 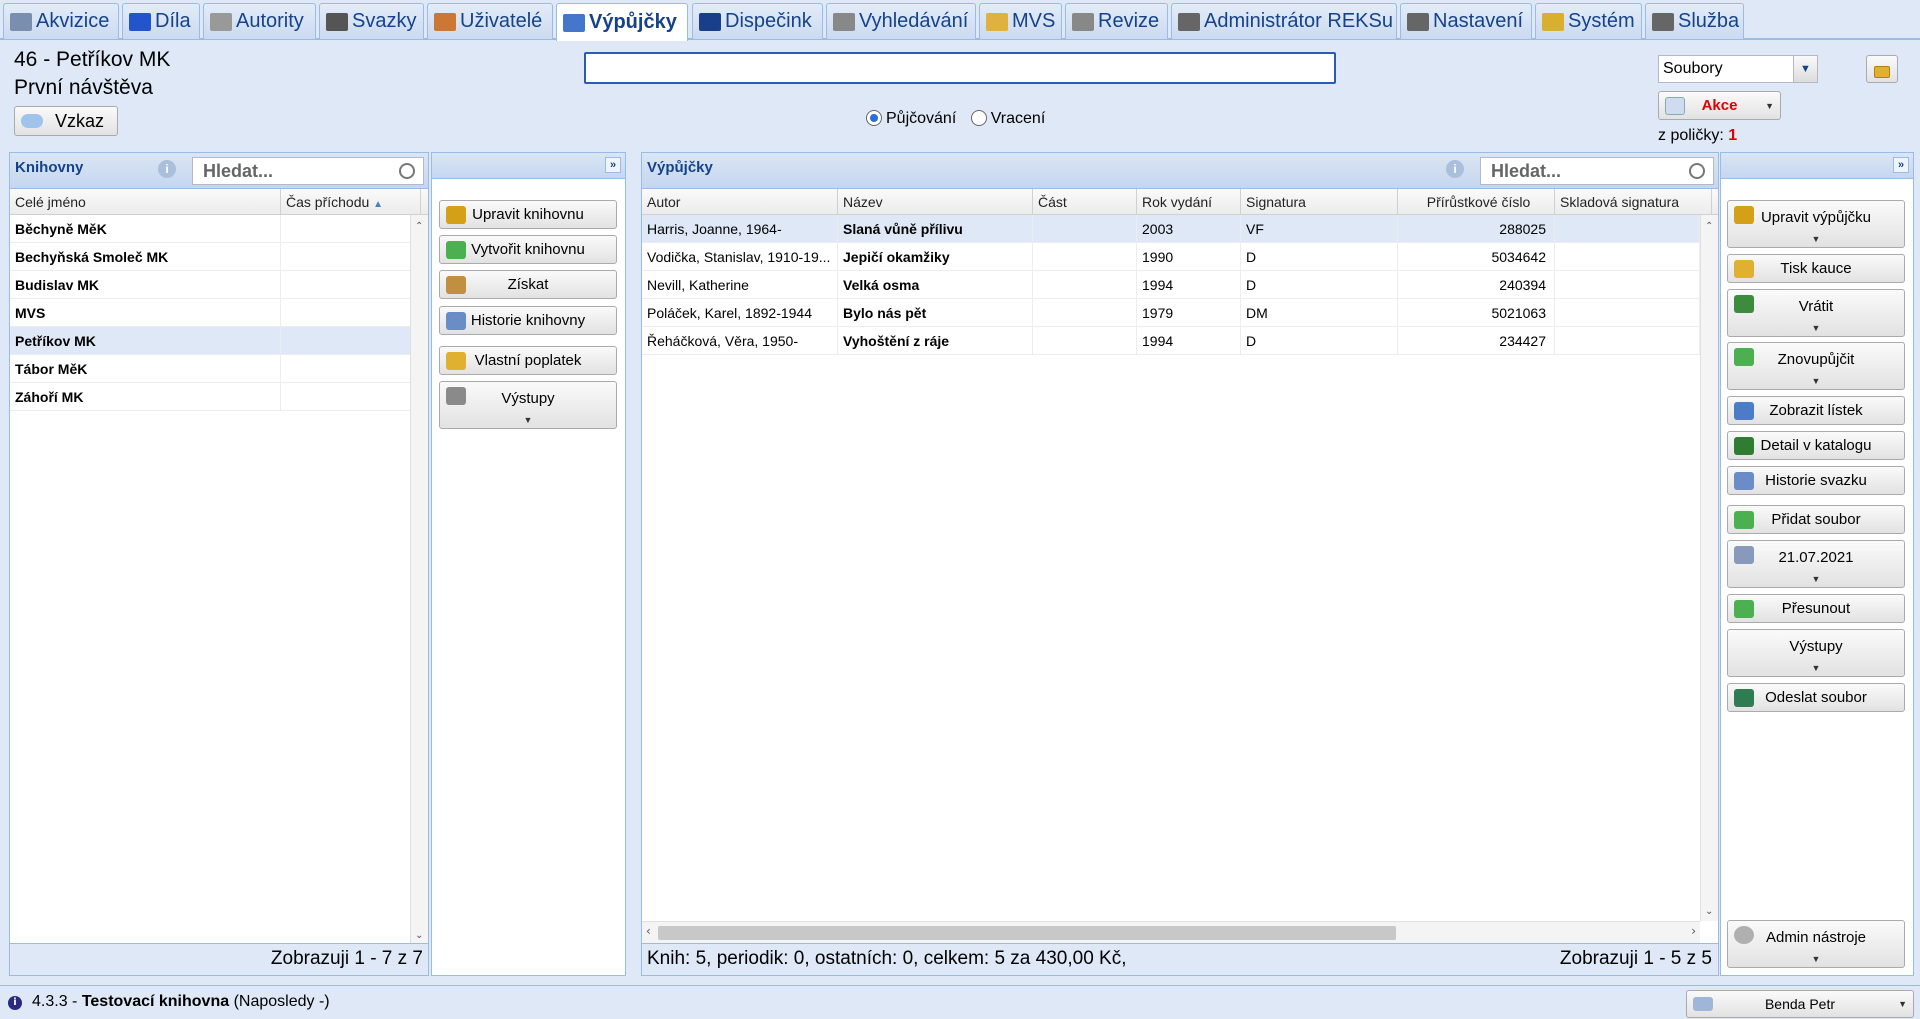 I want to click on table-row: Nevill, Katherine Velká osma 1994 D 240394, so click(x=1171, y=285).